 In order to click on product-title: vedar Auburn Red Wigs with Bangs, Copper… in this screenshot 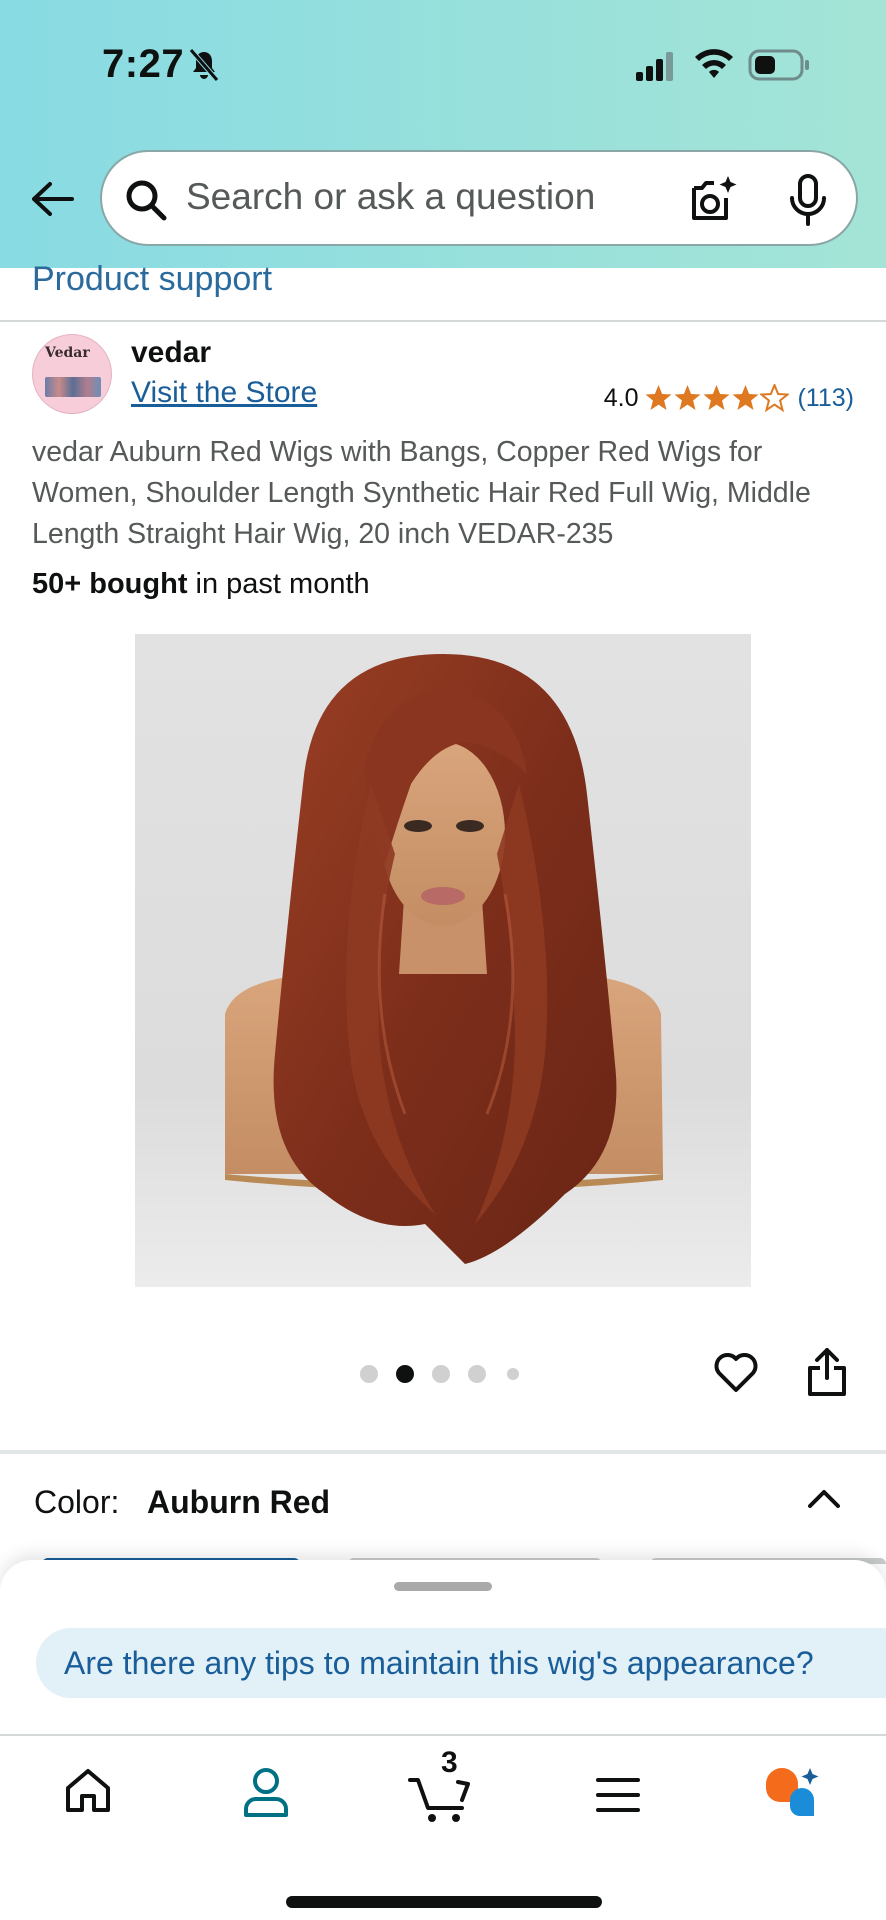, I will do `click(421, 493)`.